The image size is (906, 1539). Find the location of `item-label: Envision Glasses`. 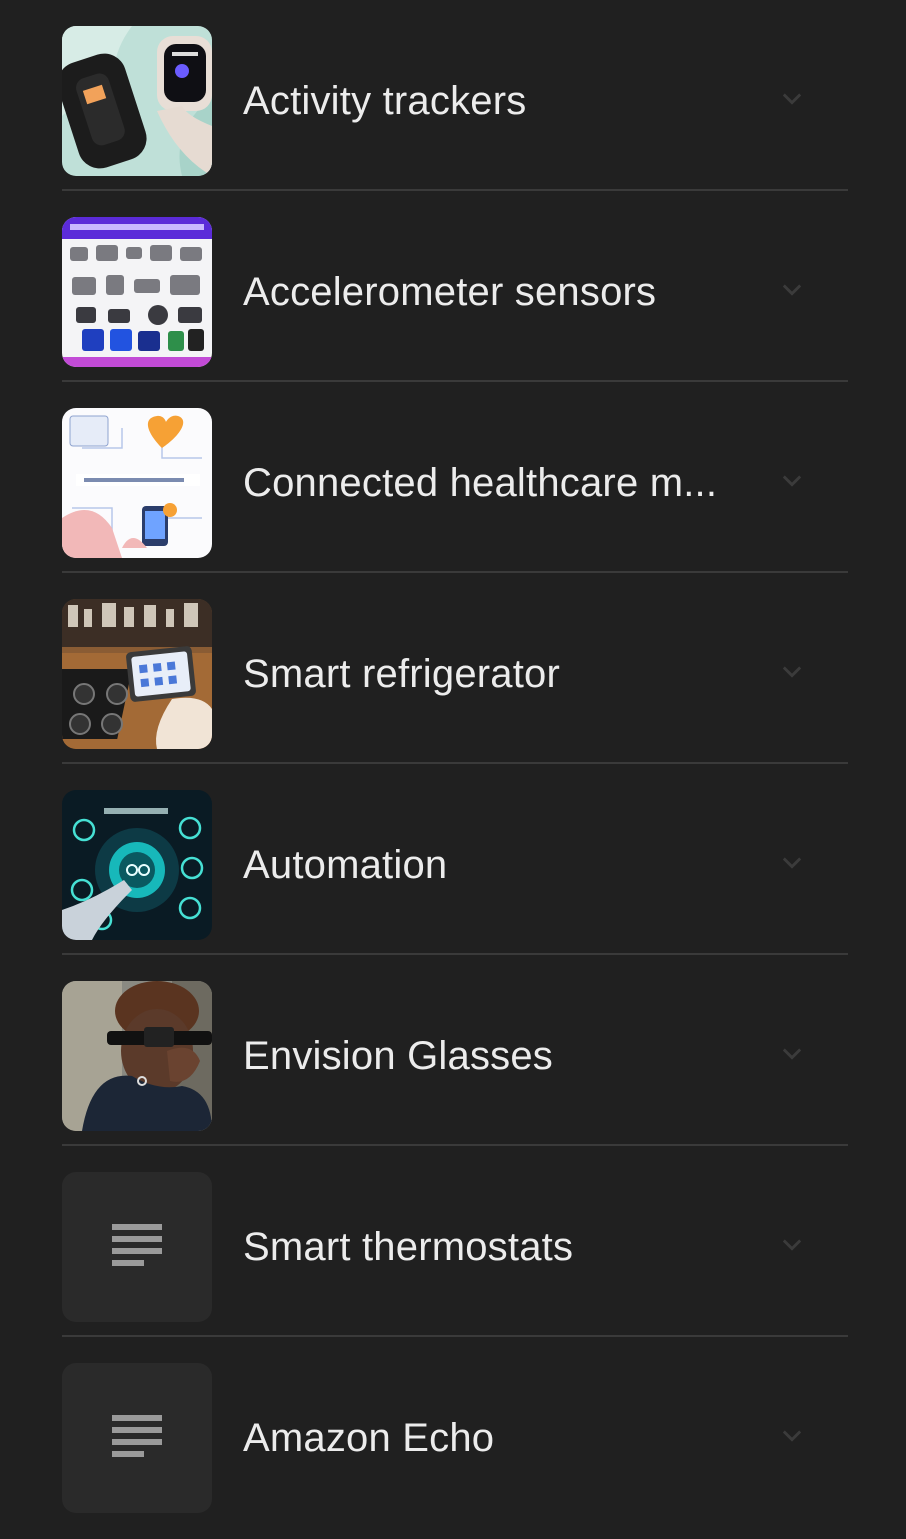

item-label: Envision Glasses is located at coordinates (398, 1056).